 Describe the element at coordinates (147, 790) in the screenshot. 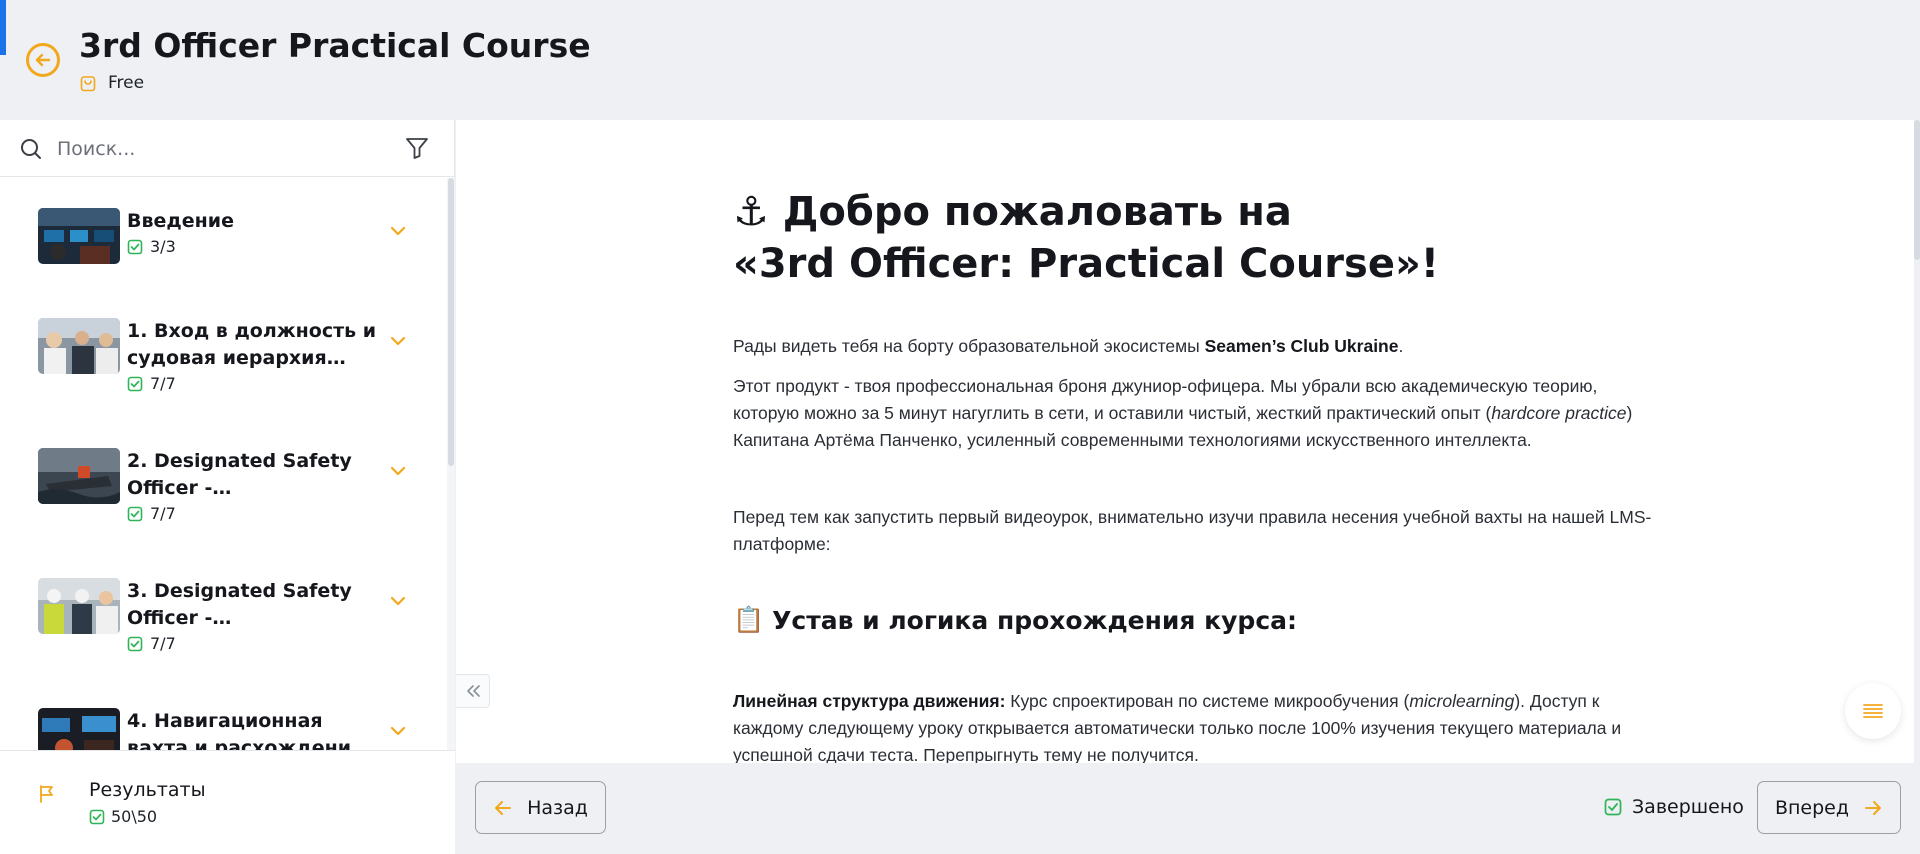

I see `results-label: Результаты` at that location.